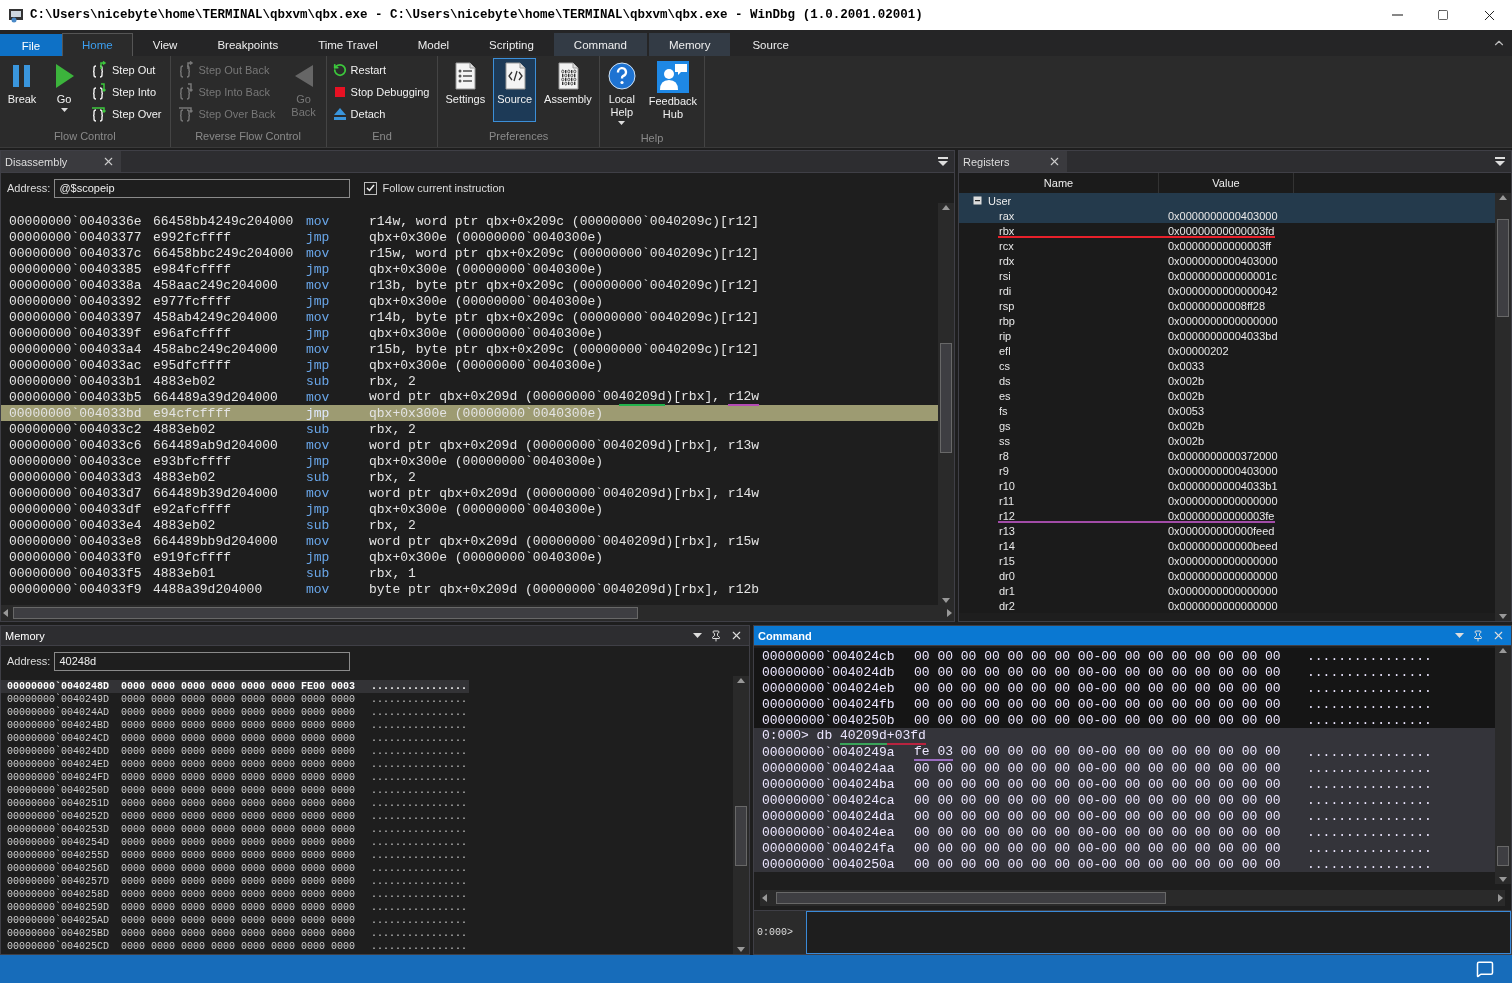 This screenshot has width=1512, height=983. Describe the element at coordinates (348, 44) in the screenshot. I see `ribbon-tab: Time Travel` at that location.